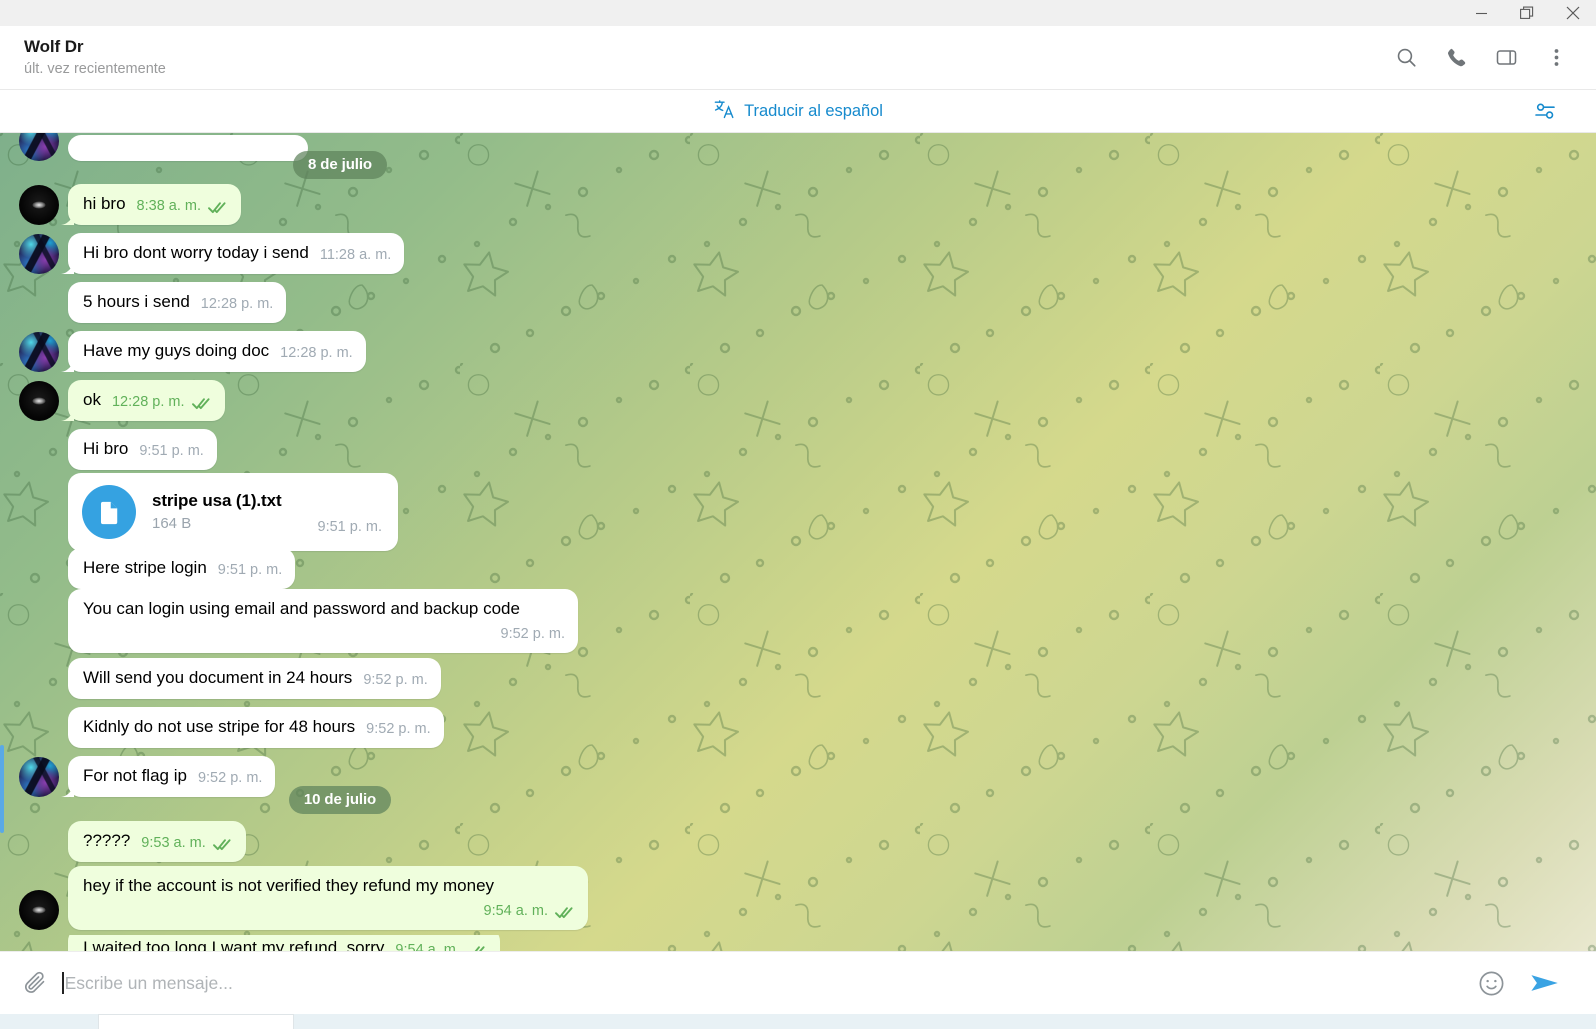 This screenshot has width=1596, height=1029. What do you see at coordinates (104, 203) in the screenshot?
I see `message-text: hi bro` at bounding box center [104, 203].